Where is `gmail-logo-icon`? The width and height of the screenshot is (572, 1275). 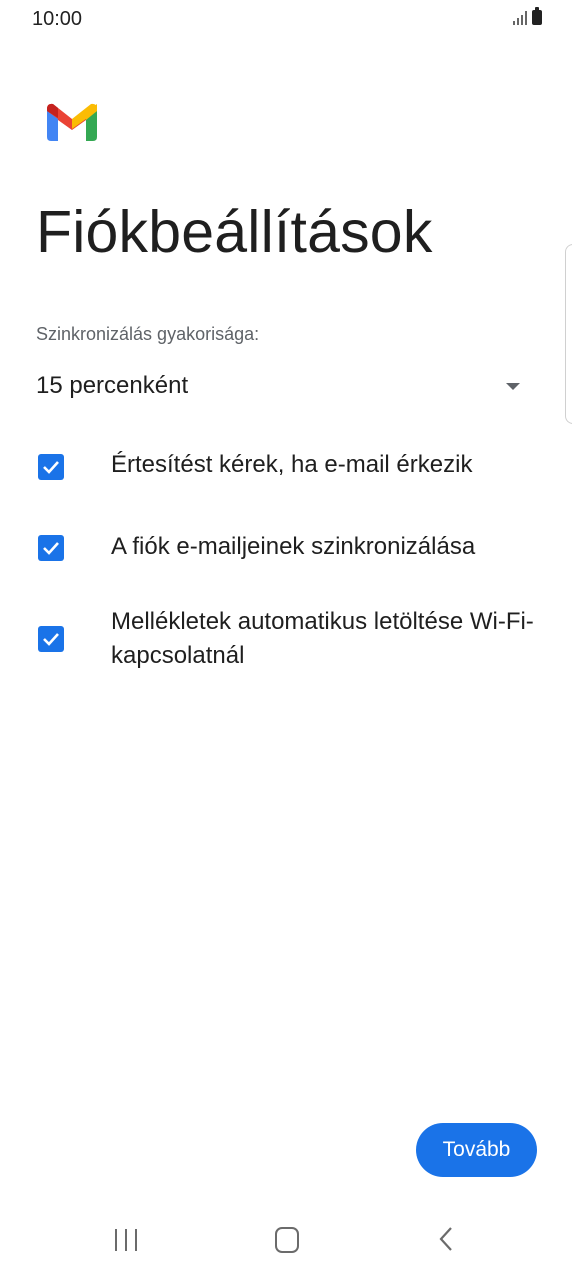
gmail-logo-icon is located at coordinates (72, 122).